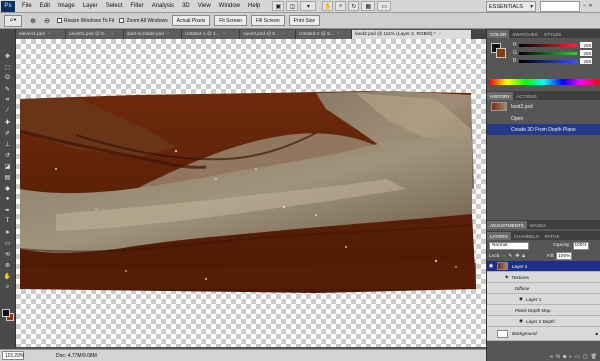 The image size is (600, 361). Describe the element at coordinates (8, 210) in the screenshot. I see `pen-tool-icon: ✒` at that location.